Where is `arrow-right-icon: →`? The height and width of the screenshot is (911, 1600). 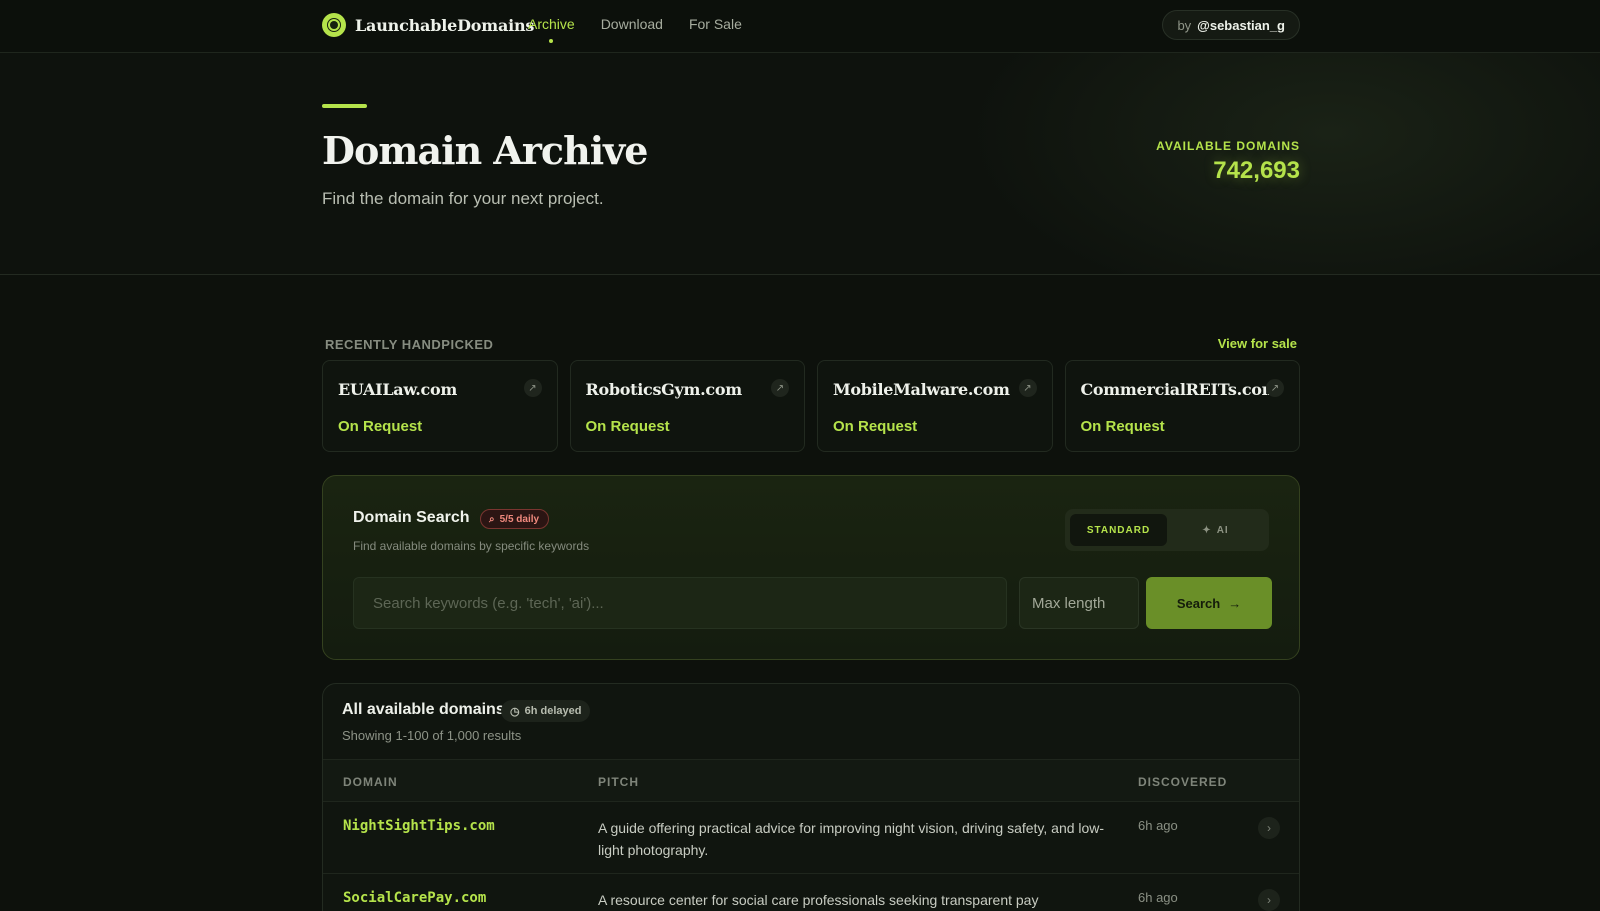
arrow-right-icon: → is located at coordinates (1235, 603).